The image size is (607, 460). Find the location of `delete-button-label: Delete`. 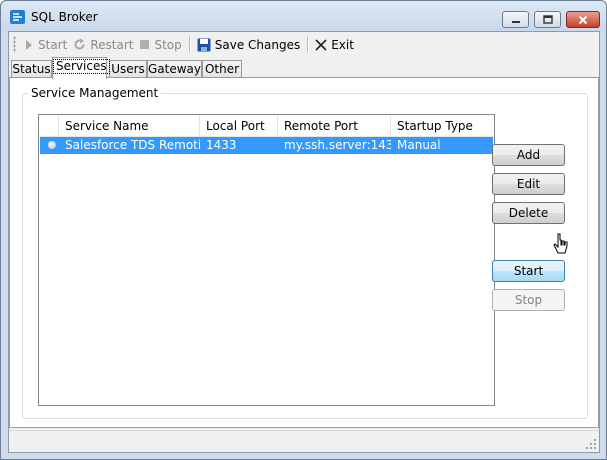

delete-button-label: Delete is located at coordinates (528, 213).